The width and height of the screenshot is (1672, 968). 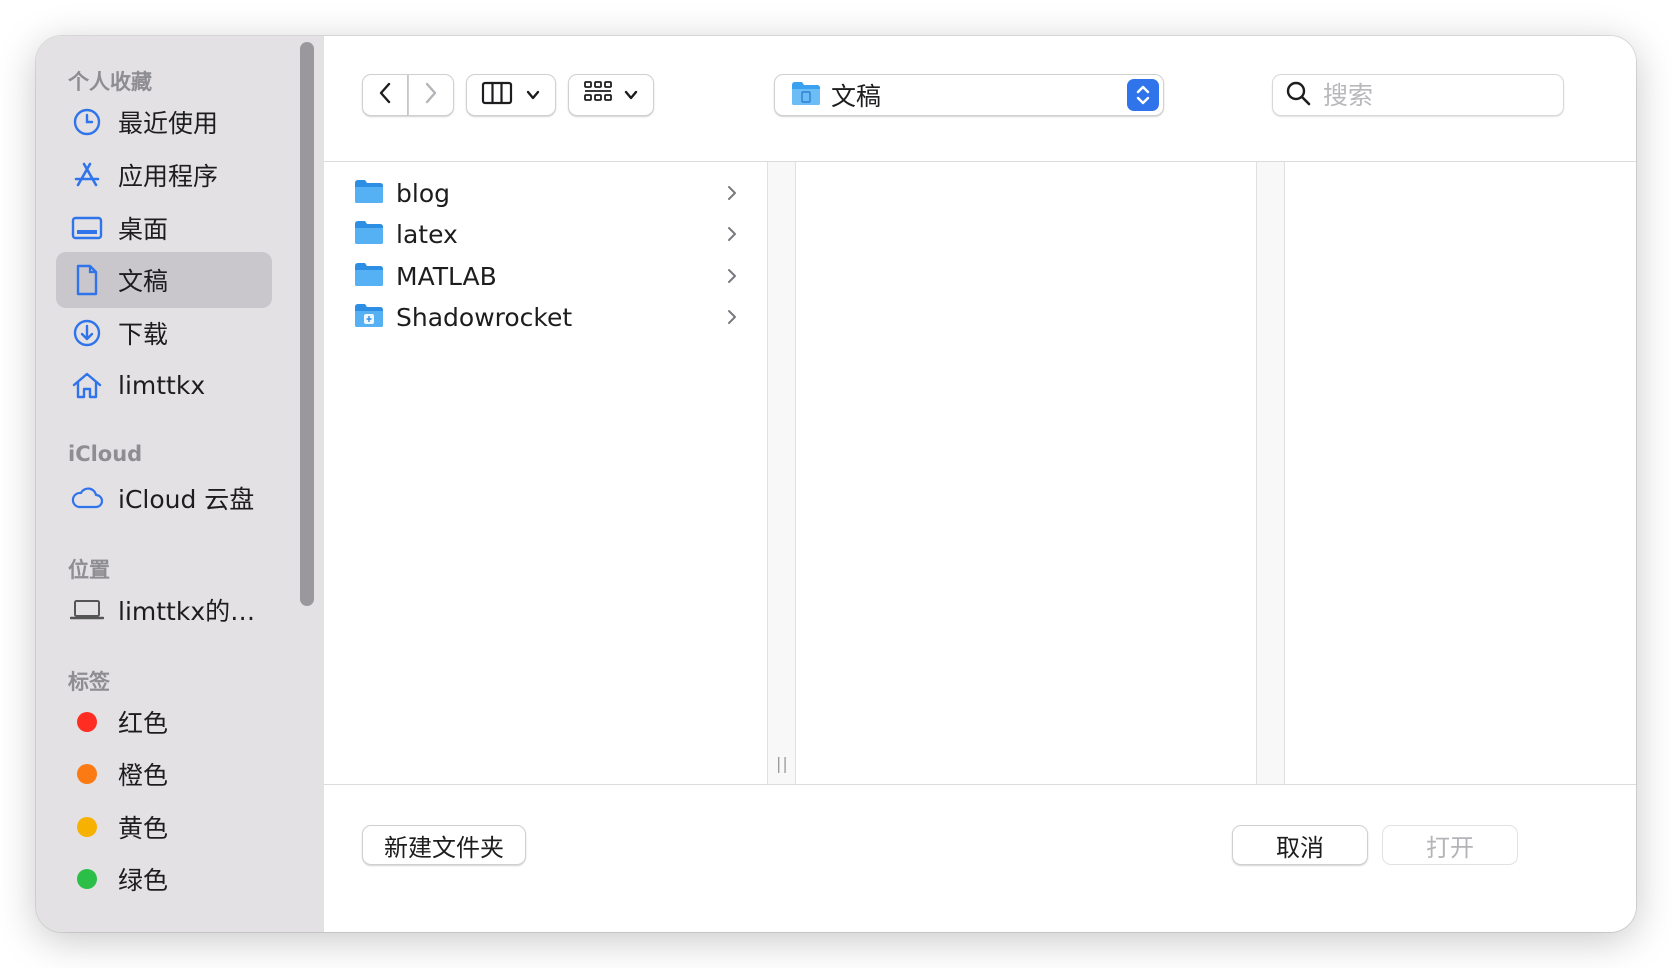 What do you see at coordinates (87, 879) in the screenshot?
I see `green-tag-dot-icon` at bounding box center [87, 879].